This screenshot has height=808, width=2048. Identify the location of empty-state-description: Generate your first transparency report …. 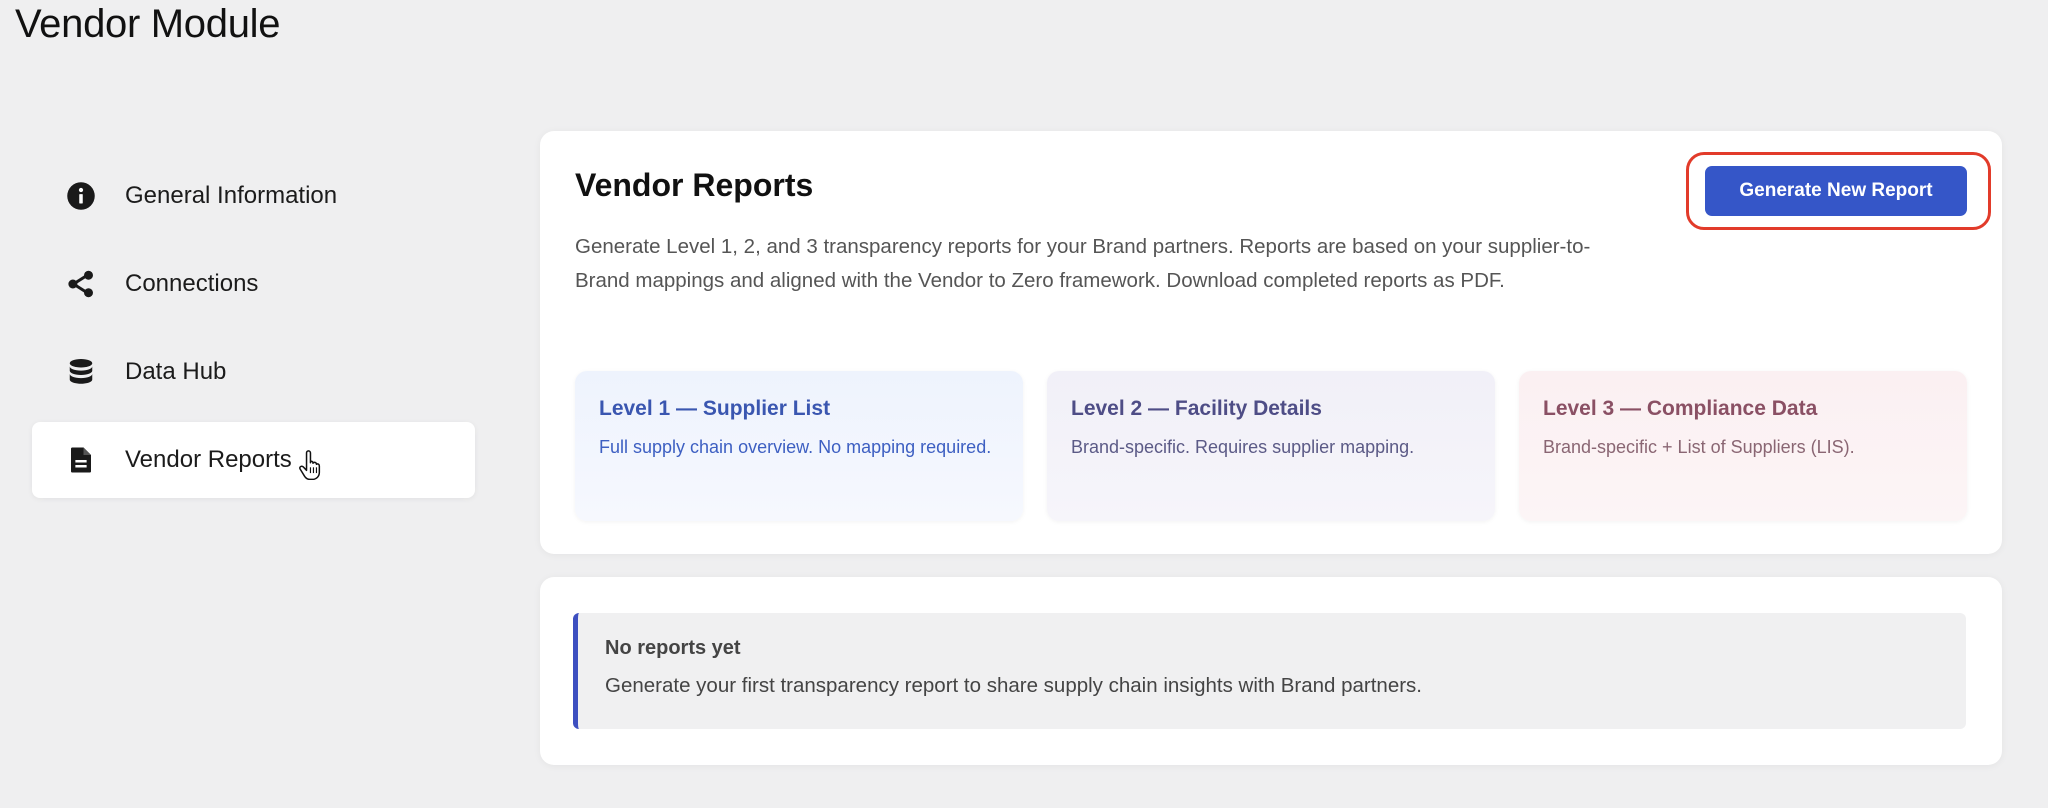
(1013, 685).